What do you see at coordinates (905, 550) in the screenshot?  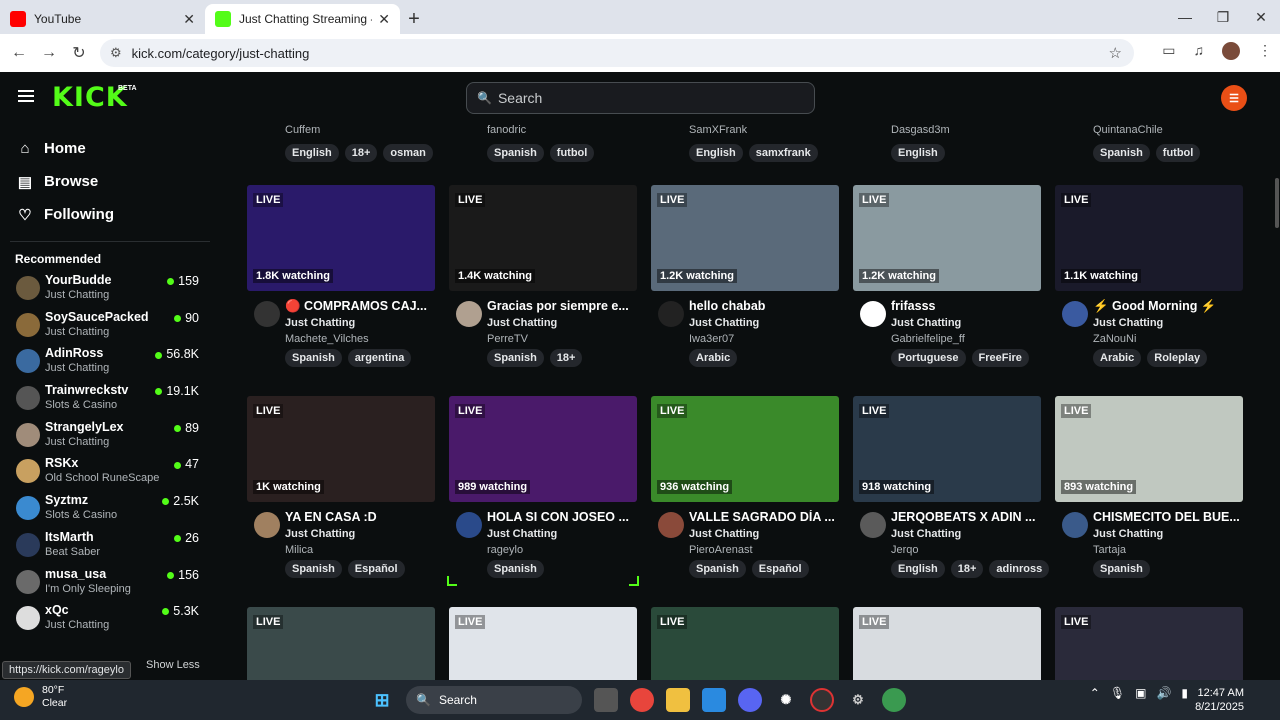 I see `channel-name: Jerqo` at bounding box center [905, 550].